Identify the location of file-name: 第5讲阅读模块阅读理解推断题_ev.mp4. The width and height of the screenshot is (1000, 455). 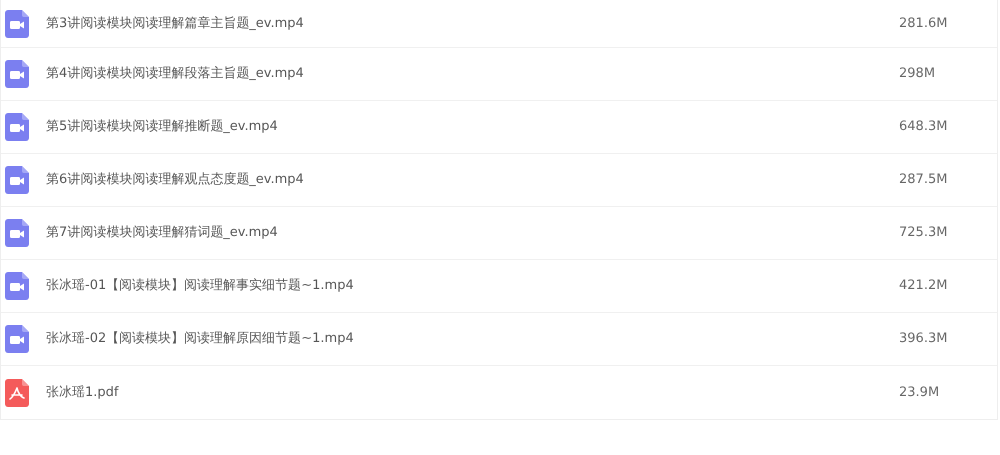
(162, 127).